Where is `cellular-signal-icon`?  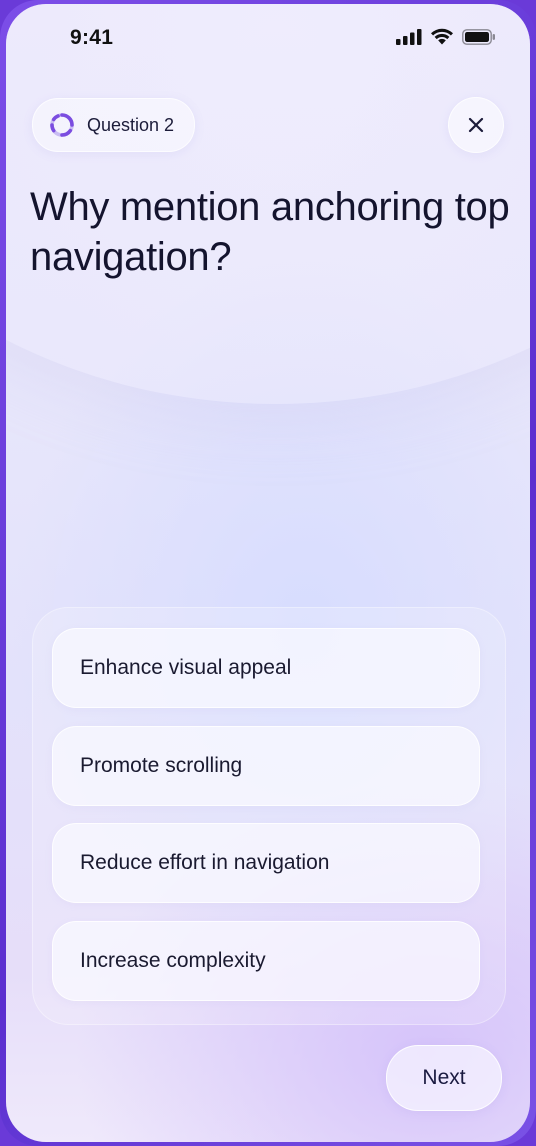 cellular-signal-icon is located at coordinates (409, 36).